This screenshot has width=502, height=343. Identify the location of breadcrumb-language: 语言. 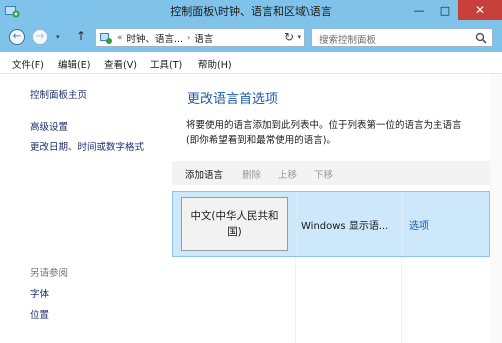
(203, 38).